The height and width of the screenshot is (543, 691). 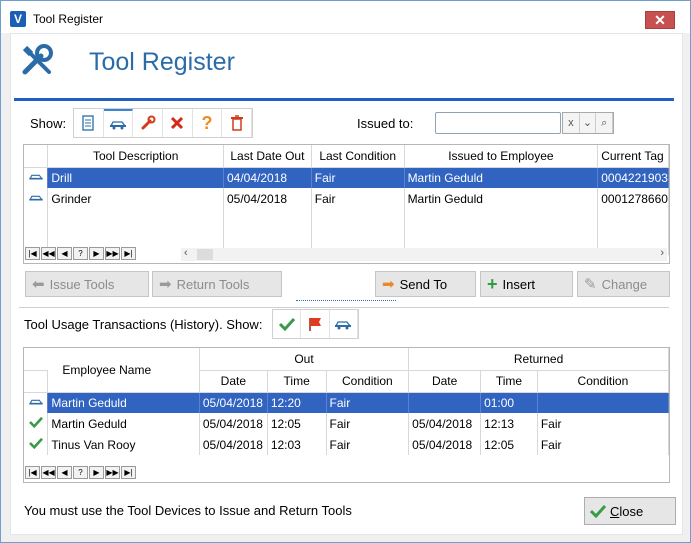 What do you see at coordinates (388, 284) in the screenshot?
I see `send-arrow-icon: ➡` at bounding box center [388, 284].